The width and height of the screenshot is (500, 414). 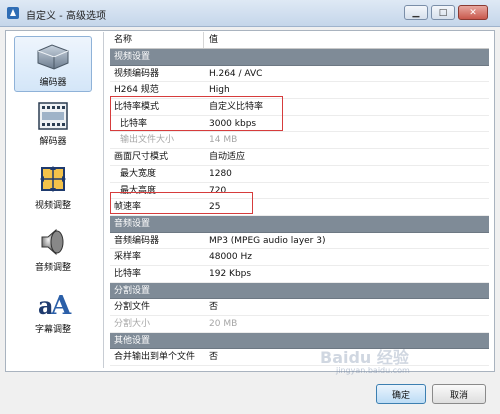 I want to click on grid-row: 分割大小 20 MB, so click(x=299, y=324).